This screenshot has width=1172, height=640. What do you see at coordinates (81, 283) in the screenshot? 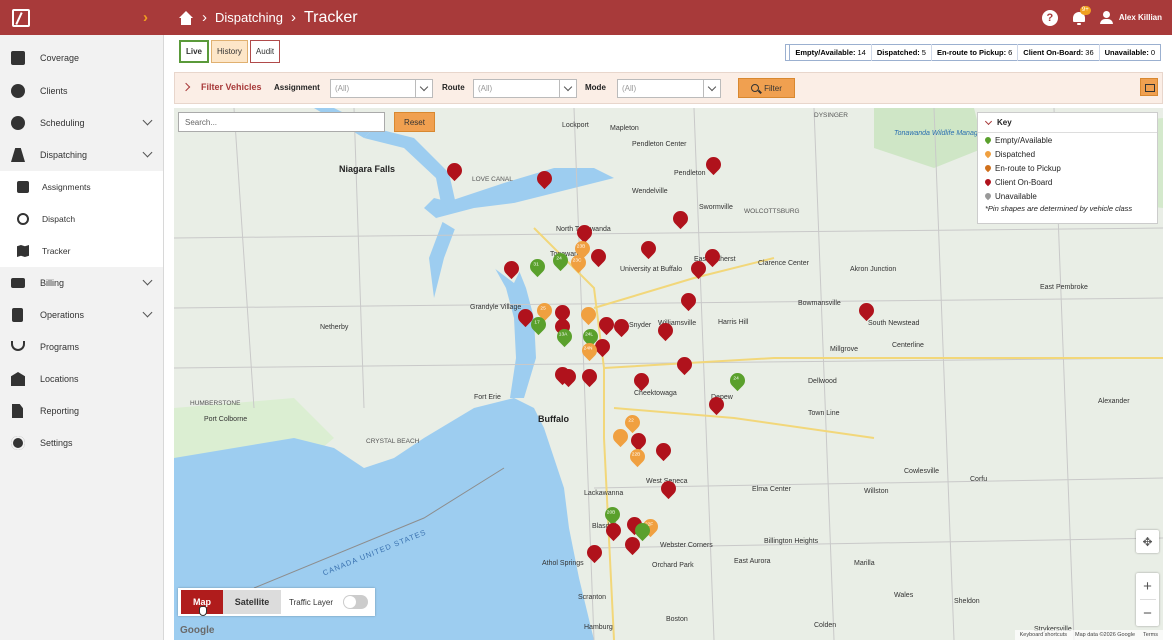
I see `sidebar-item-billing: Billing` at bounding box center [81, 283].